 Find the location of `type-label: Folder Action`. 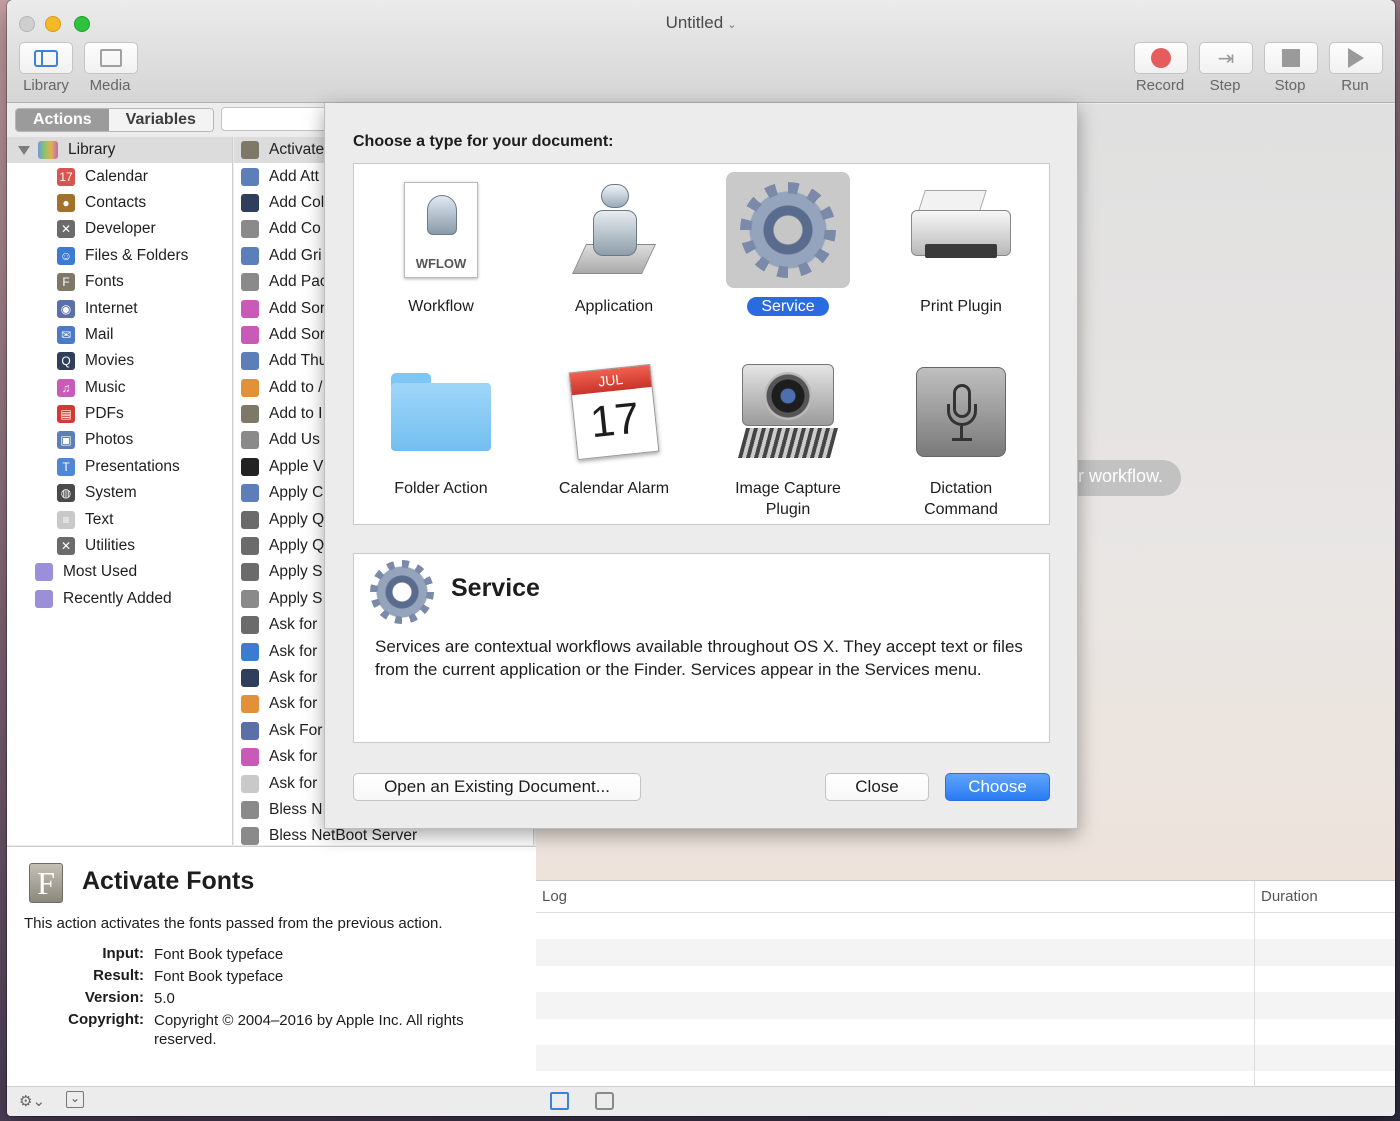

type-label: Folder Action is located at coordinates (441, 488).